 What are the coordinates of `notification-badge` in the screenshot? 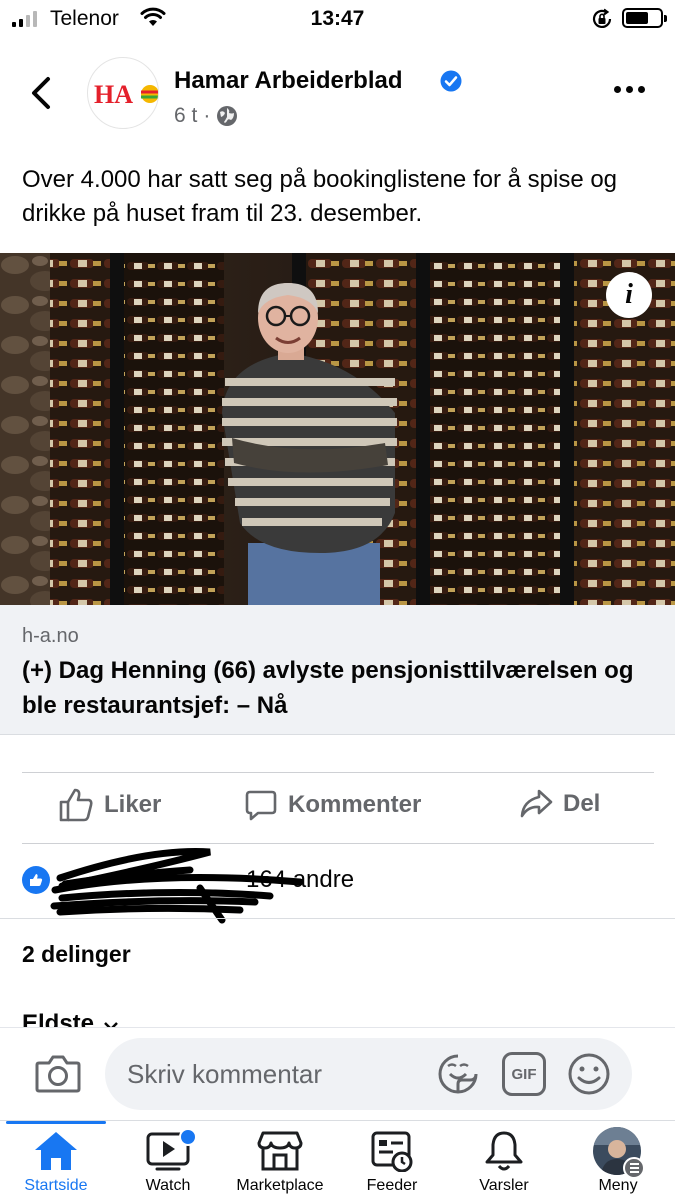 It's located at (188, 1137).